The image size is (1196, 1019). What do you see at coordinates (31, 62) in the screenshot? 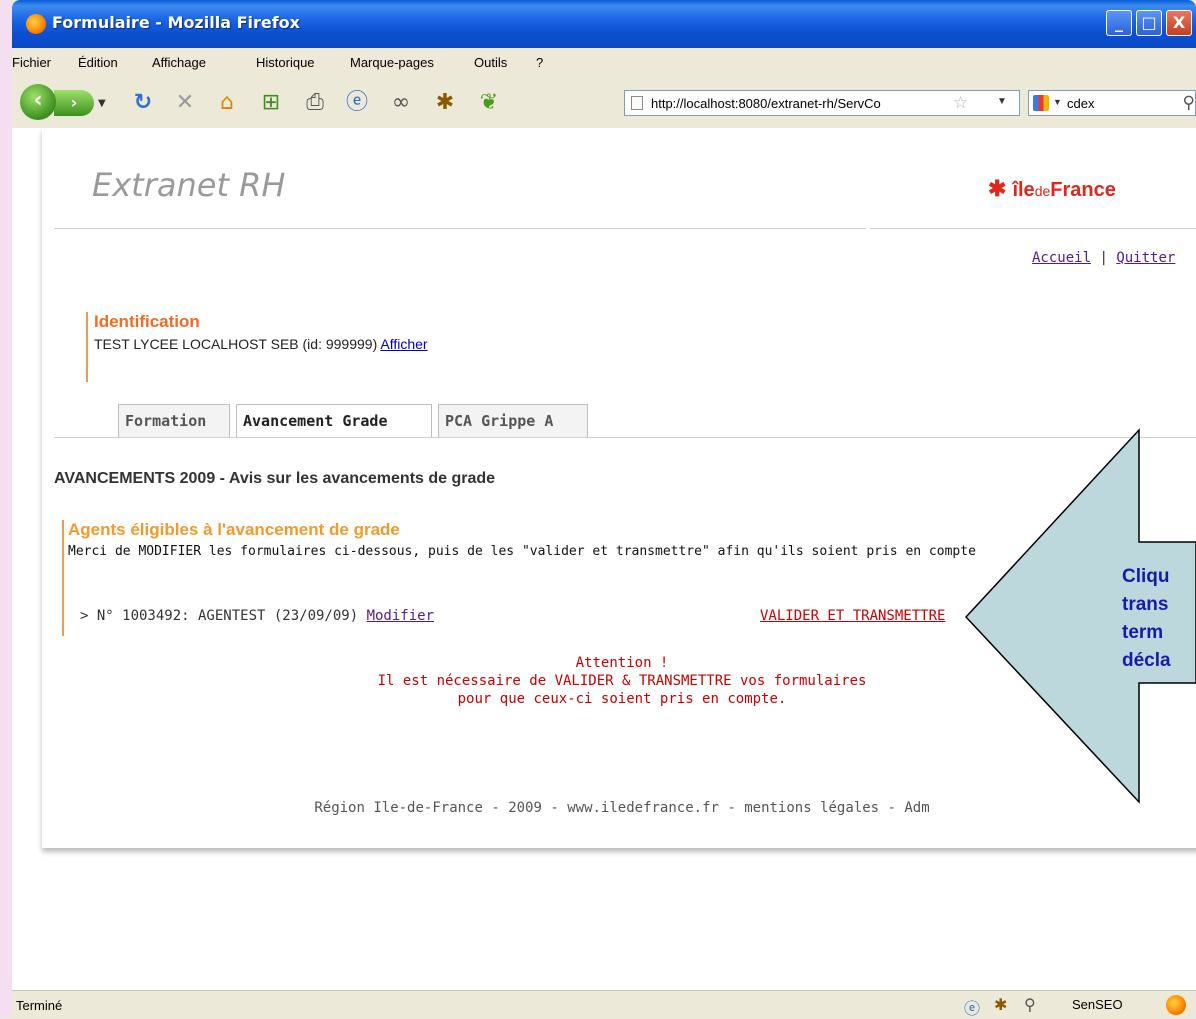
I see `menu-fichier: Fichier` at bounding box center [31, 62].